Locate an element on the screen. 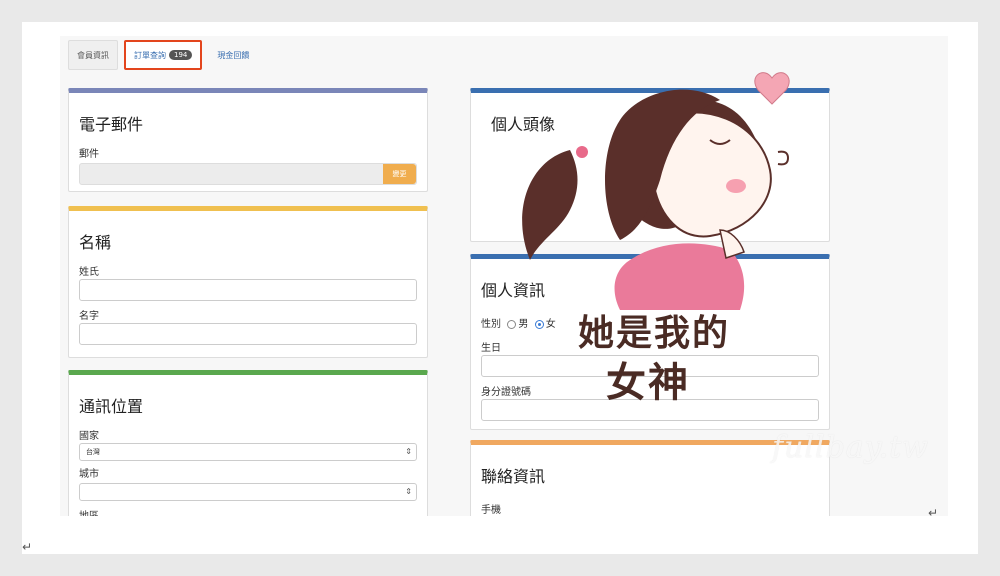 The width and height of the screenshot is (1000, 576). email-card-title: 電子郵件 is located at coordinates (111, 125).